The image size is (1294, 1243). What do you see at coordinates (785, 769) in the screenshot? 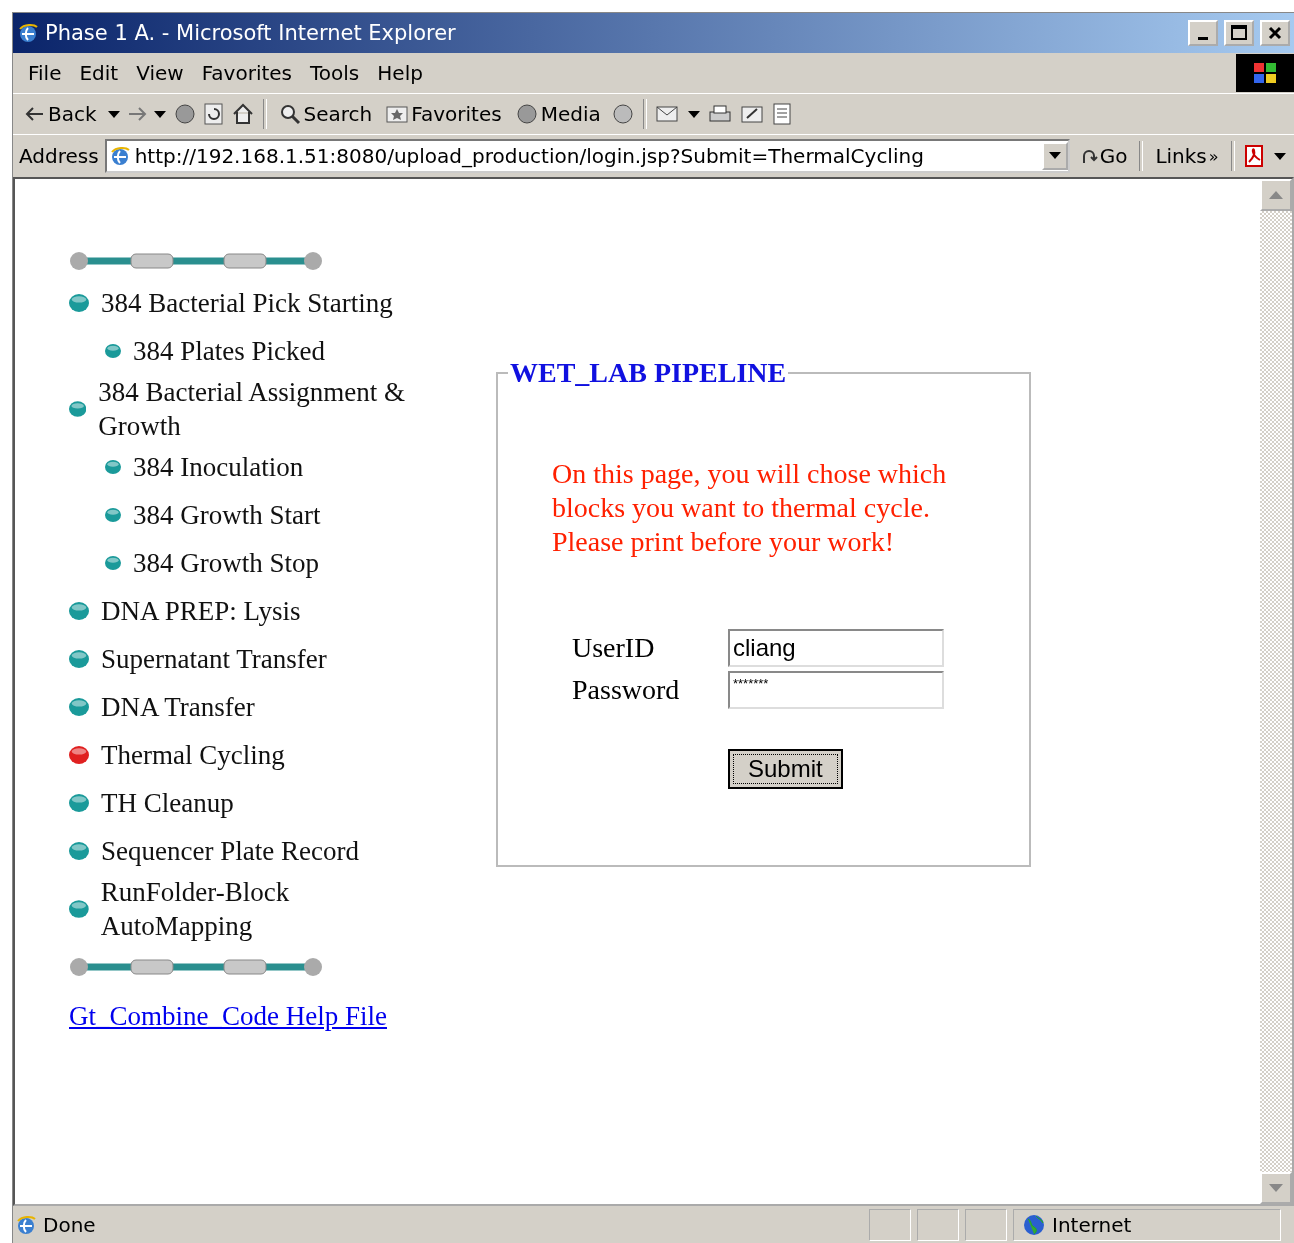
I see `submit-button: Submit` at bounding box center [785, 769].